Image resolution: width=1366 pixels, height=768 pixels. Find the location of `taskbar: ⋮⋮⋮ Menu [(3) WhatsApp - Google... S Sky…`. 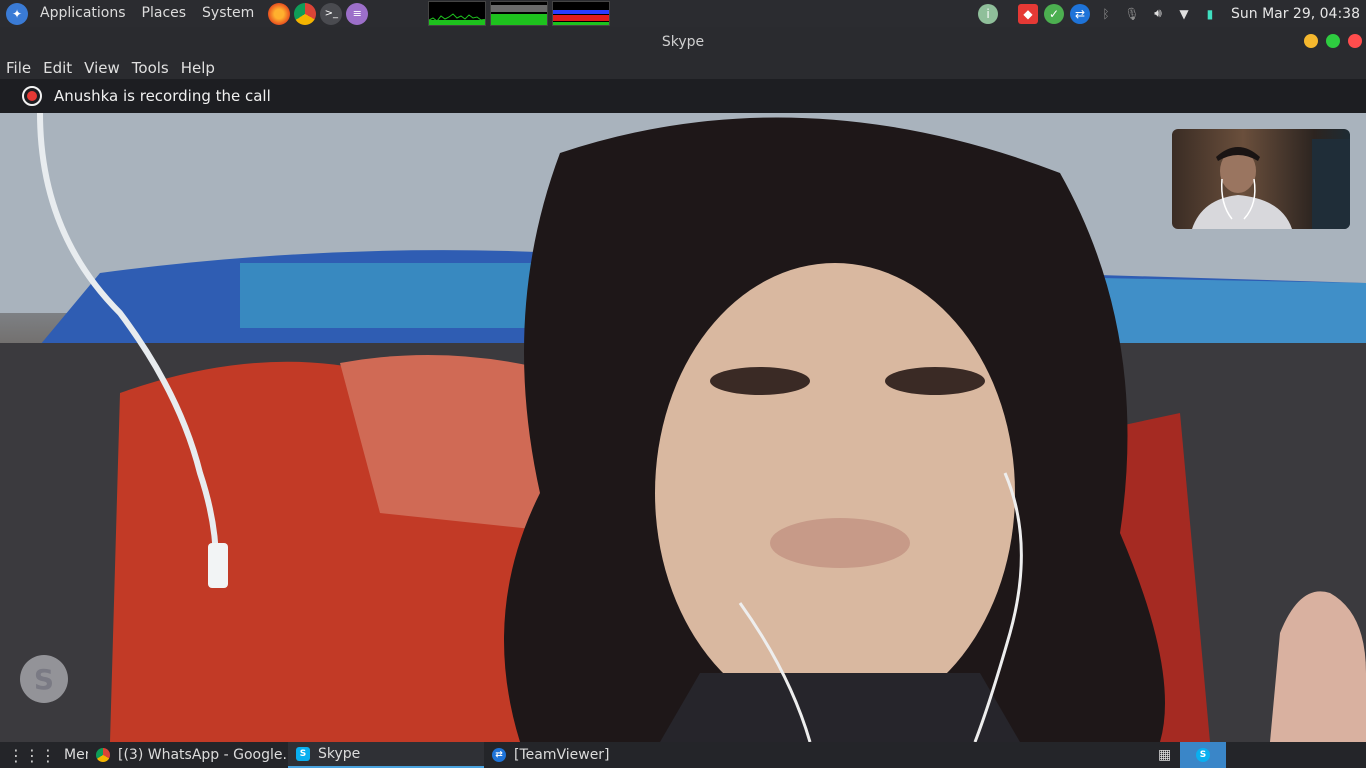

taskbar: ⋮⋮⋮ Menu [(3) WhatsApp - Google... S Sky… is located at coordinates (683, 755).